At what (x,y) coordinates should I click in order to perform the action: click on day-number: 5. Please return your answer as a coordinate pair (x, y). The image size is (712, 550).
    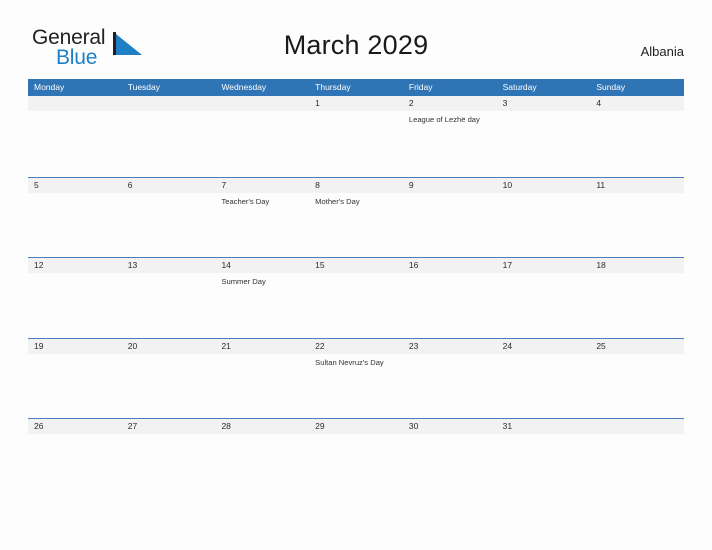
    Looking at the image, I should click on (75, 185).